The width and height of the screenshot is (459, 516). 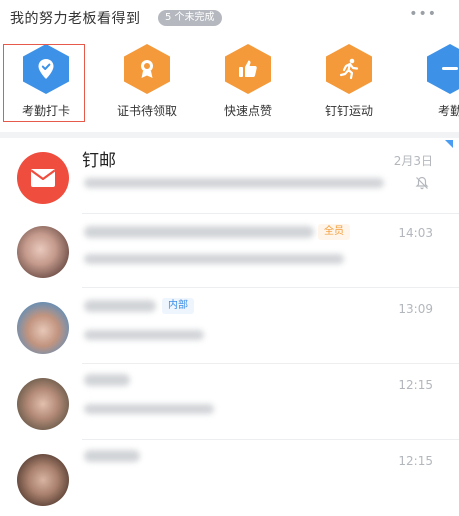 I want to click on shortcut-certificate: 证书待领取, so click(x=146, y=81).